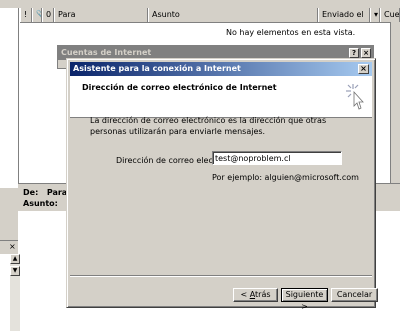  Describe the element at coordinates (31, 192) in the screenshot. I see `from-label: De:` at that location.